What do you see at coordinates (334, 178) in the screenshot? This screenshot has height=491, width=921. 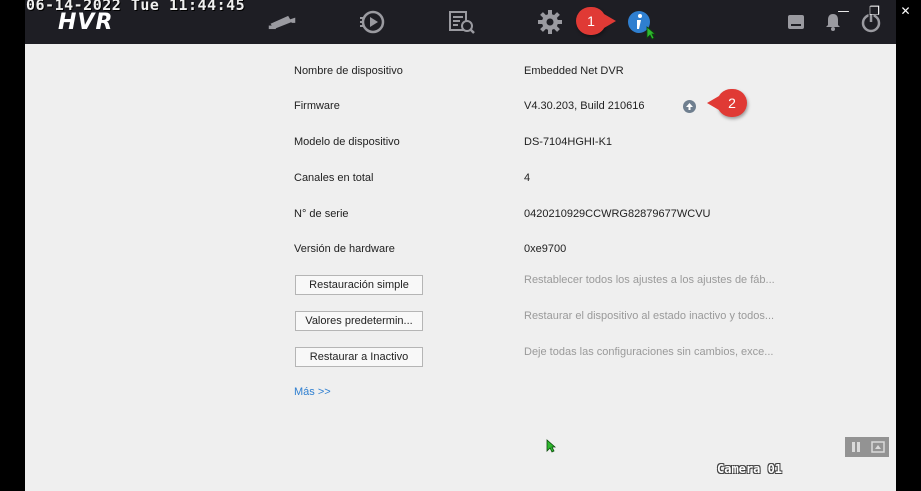 I see `channels-label: Canales en total` at bounding box center [334, 178].